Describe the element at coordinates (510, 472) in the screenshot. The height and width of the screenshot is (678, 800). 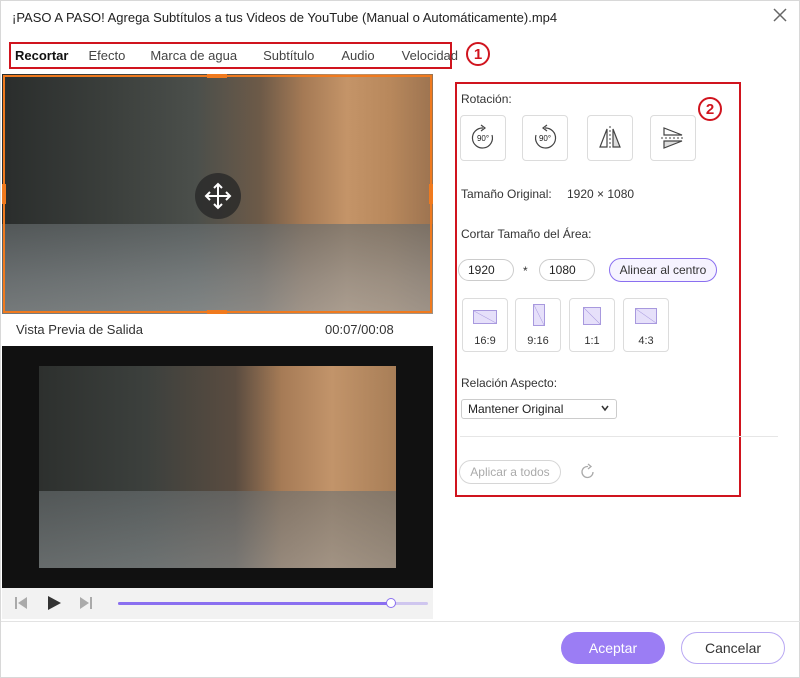
I see `apply-to-all-button: Aplicar a todos` at that location.